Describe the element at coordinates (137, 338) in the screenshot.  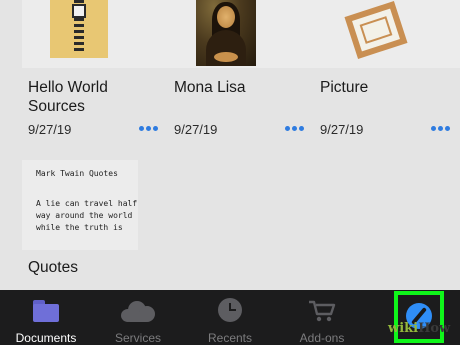
I see `tab-label: Services` at that location.